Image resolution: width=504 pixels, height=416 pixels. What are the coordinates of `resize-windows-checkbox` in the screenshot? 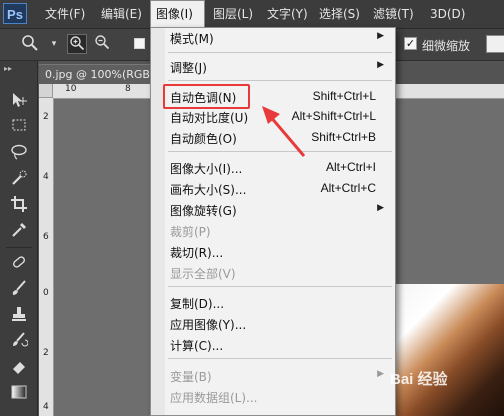 It's located at (139, 43).